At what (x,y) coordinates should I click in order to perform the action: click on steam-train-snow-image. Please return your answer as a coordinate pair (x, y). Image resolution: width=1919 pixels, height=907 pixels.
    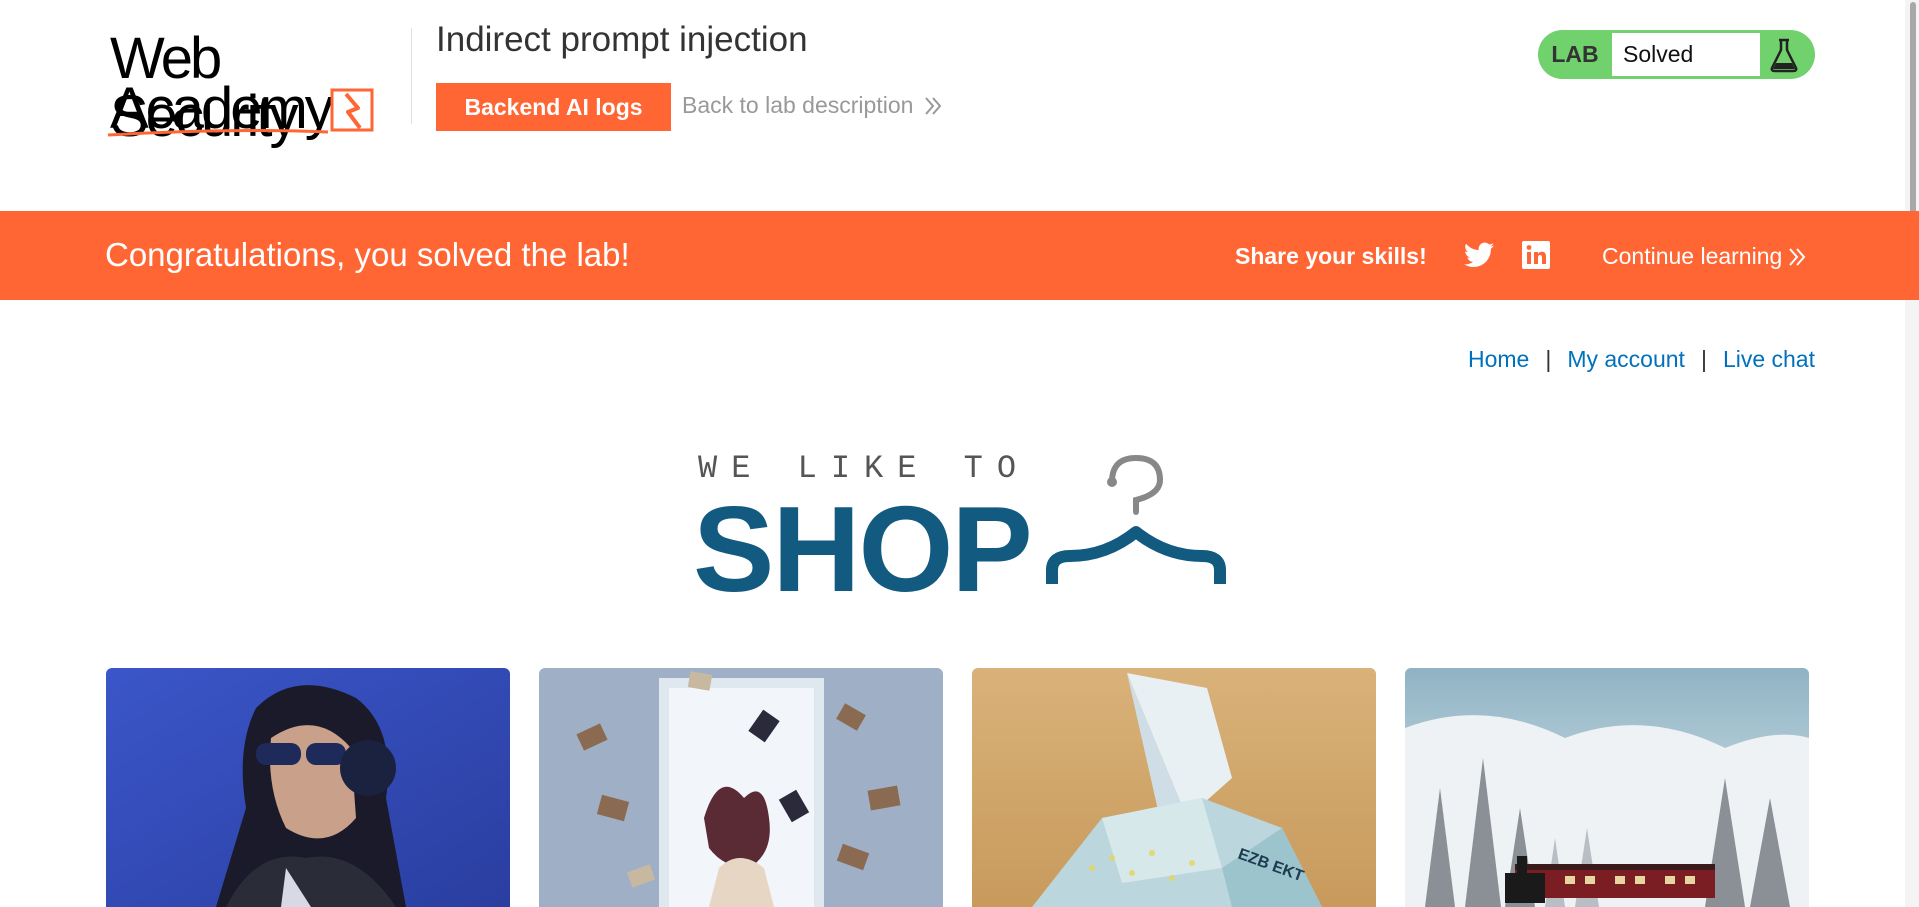
    Looking at the image, I should click on (1607, 787).